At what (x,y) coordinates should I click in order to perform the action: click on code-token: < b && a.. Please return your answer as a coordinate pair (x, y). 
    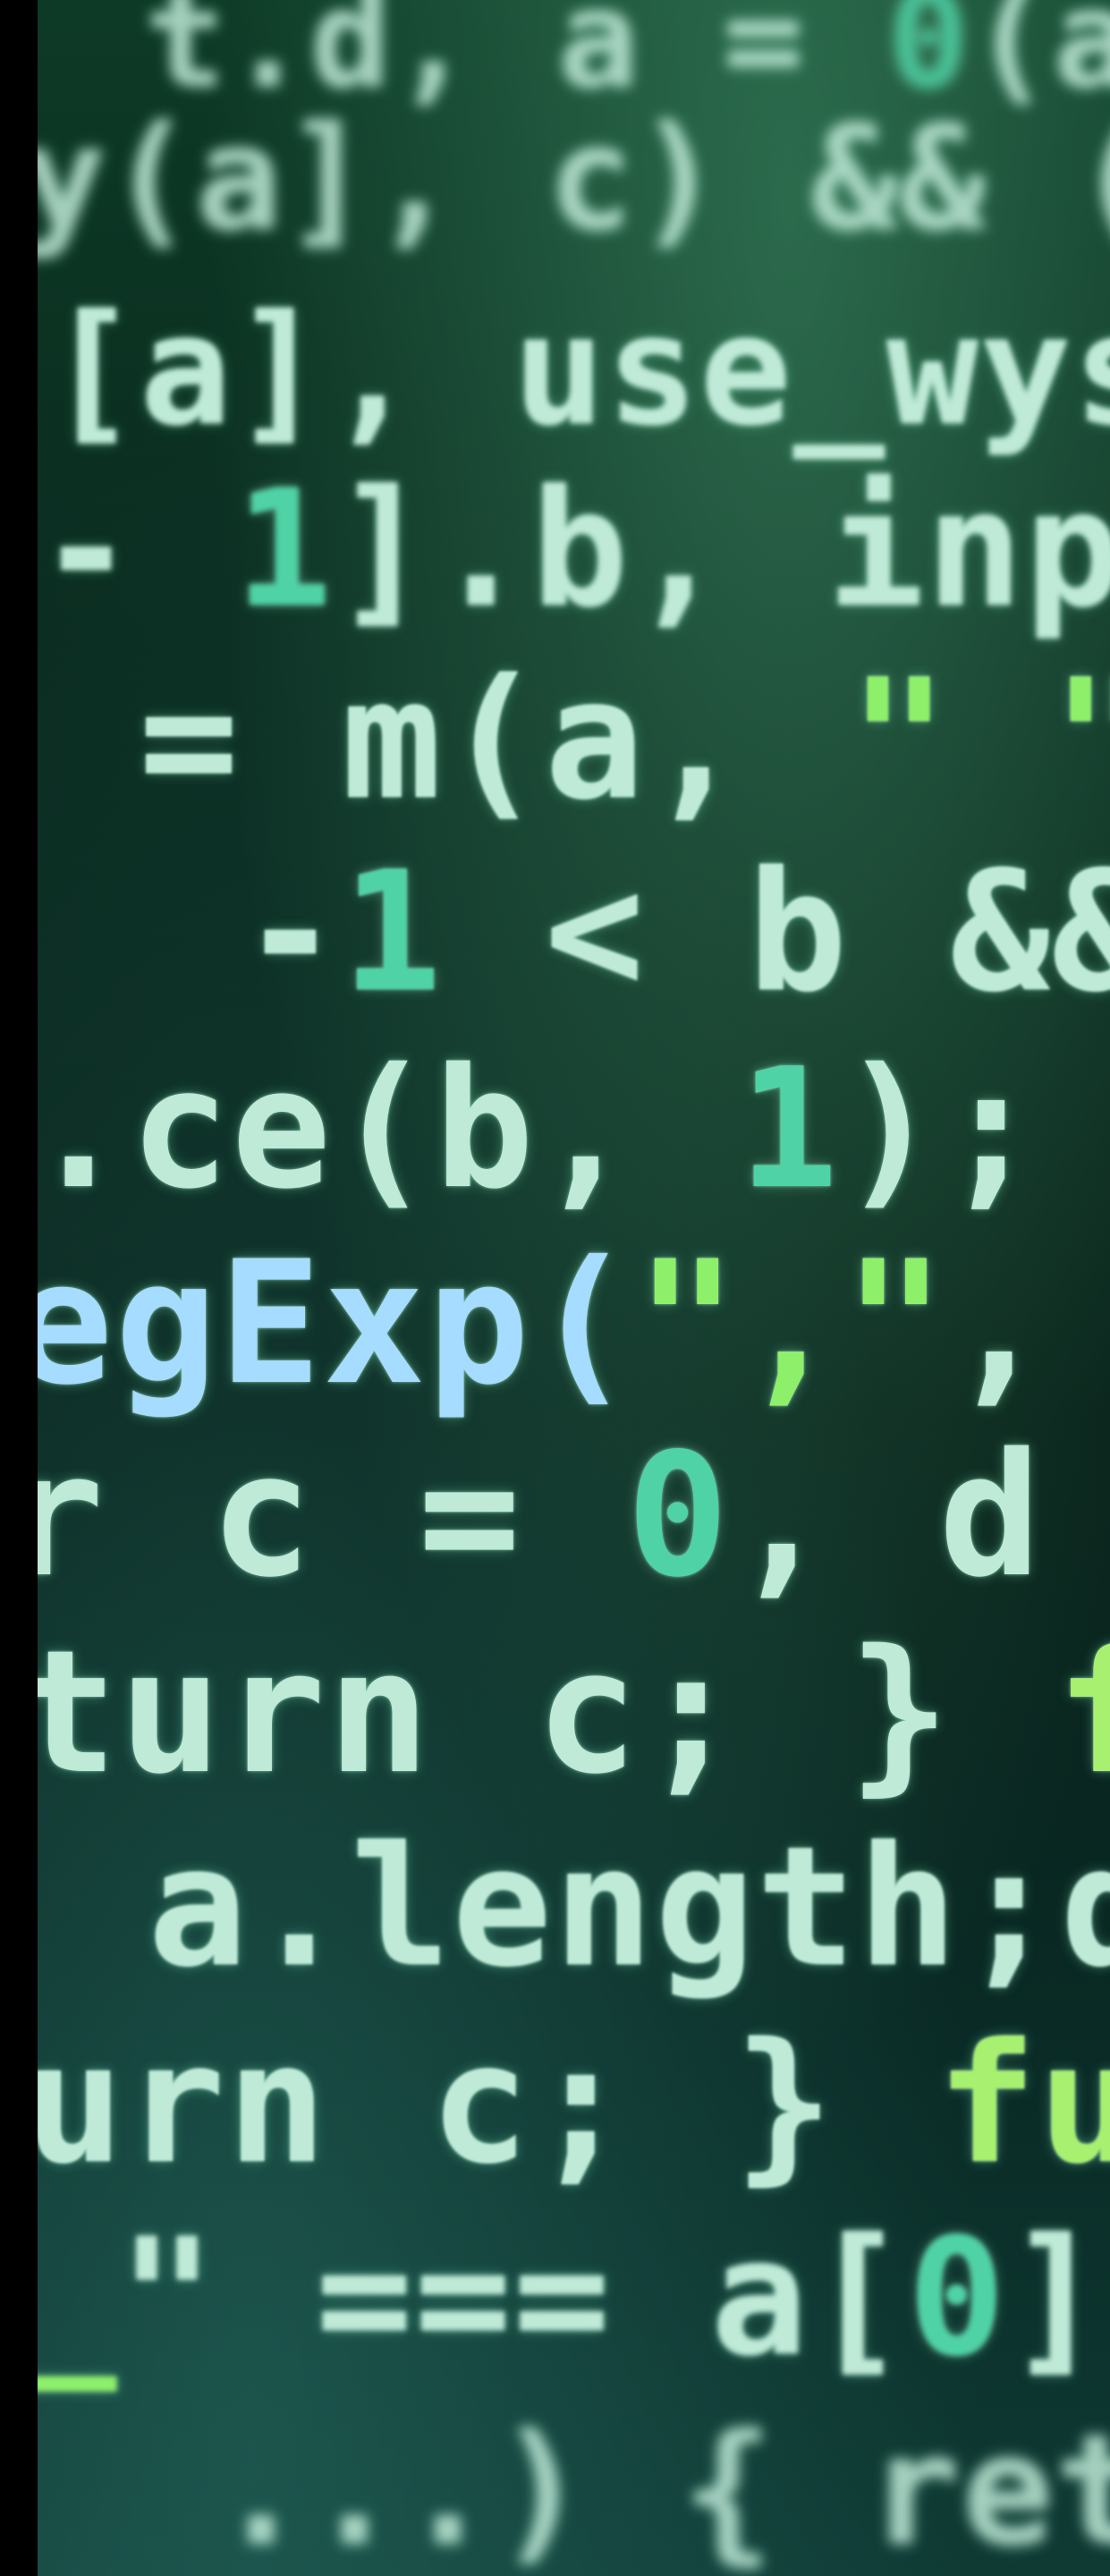
    Looking at the image, I should click on (827, 932).